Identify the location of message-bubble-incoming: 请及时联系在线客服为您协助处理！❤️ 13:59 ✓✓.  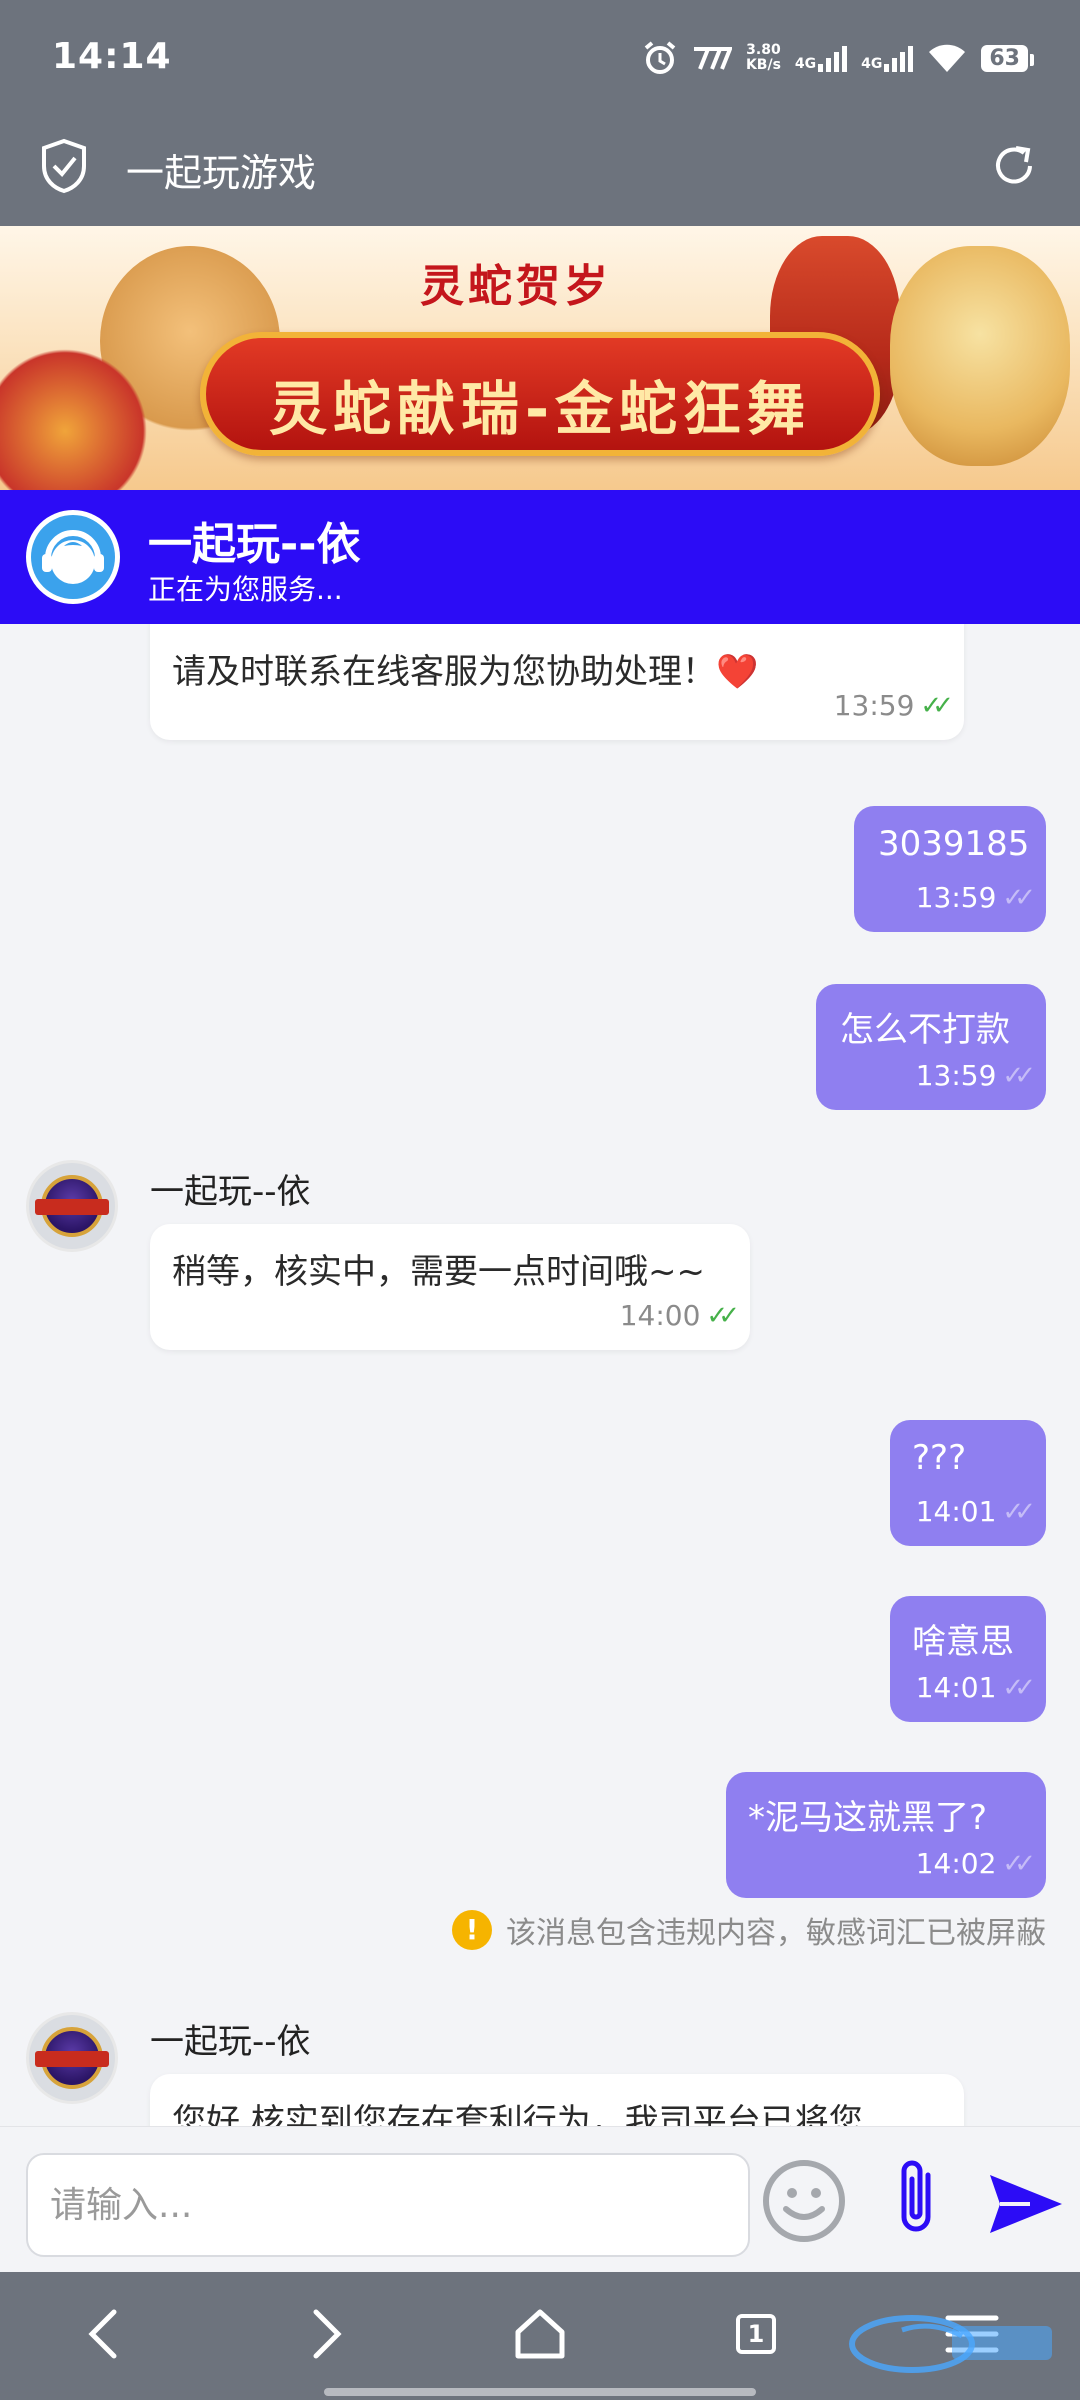
(557, 682).